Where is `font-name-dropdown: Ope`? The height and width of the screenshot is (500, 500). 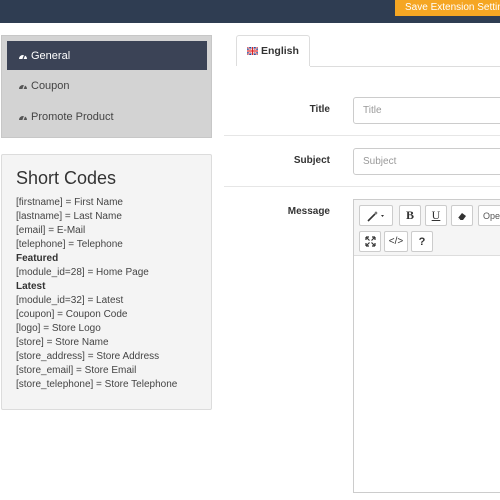 font-name-dropdown: Ope is located at coordinates (489, 215).